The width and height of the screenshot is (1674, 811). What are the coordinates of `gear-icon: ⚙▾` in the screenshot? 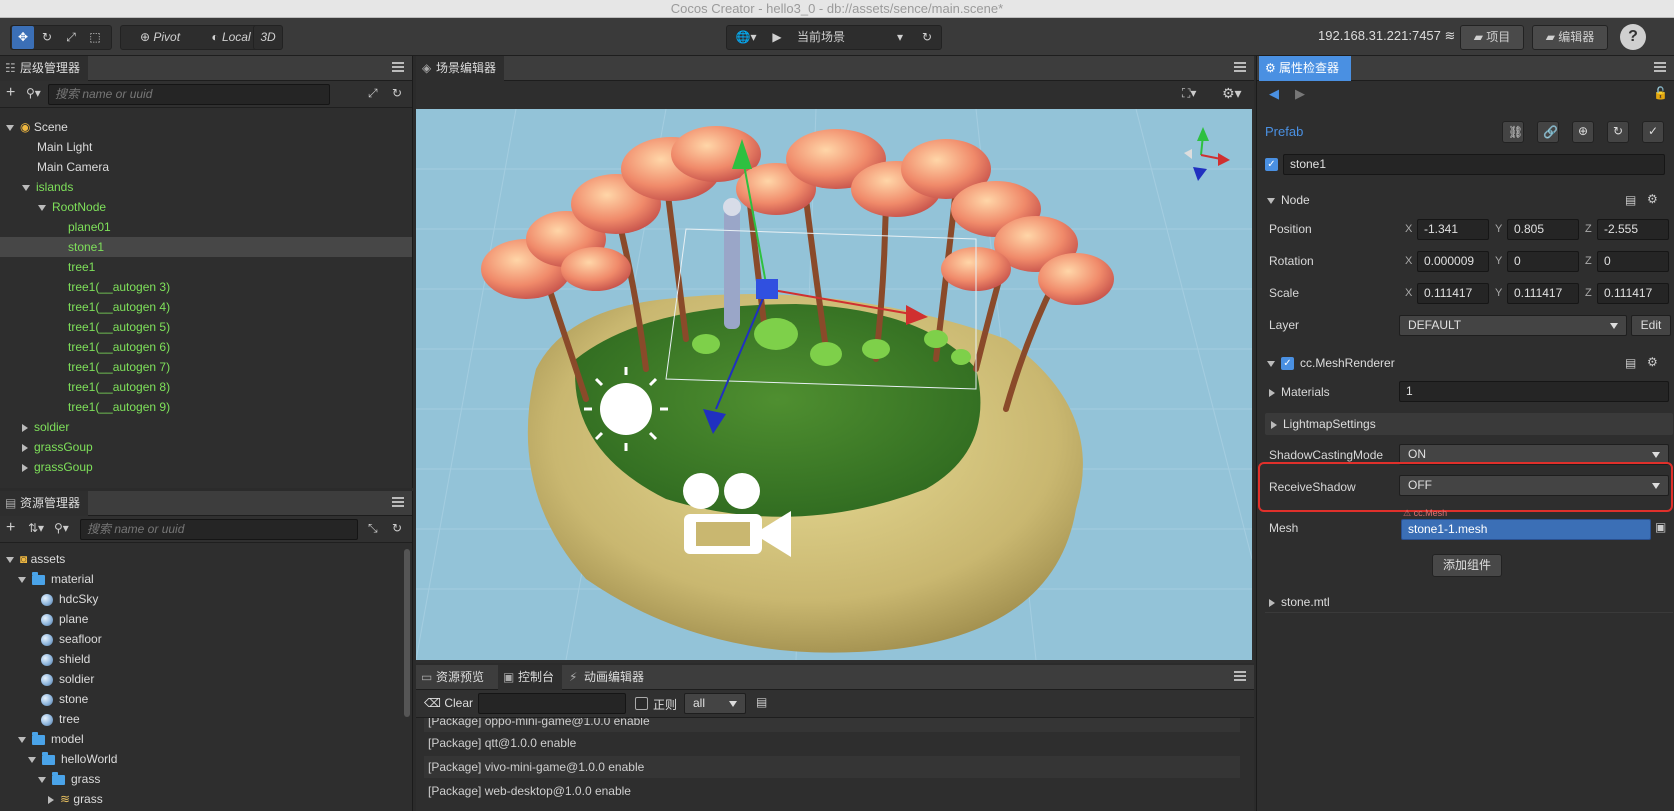 It's located at (1232, 93).